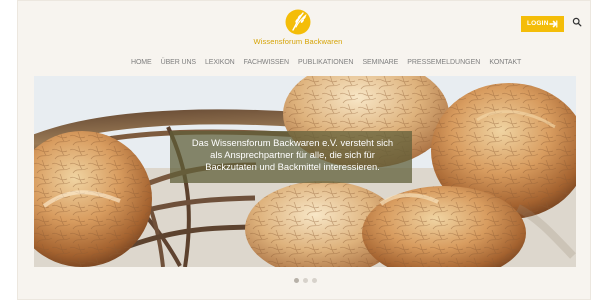 The width and height of the screenshot is (597, 300). Describe the element at coordinates (298, 22) in the screenshot. I see `wheat-logo-icon` at that location.